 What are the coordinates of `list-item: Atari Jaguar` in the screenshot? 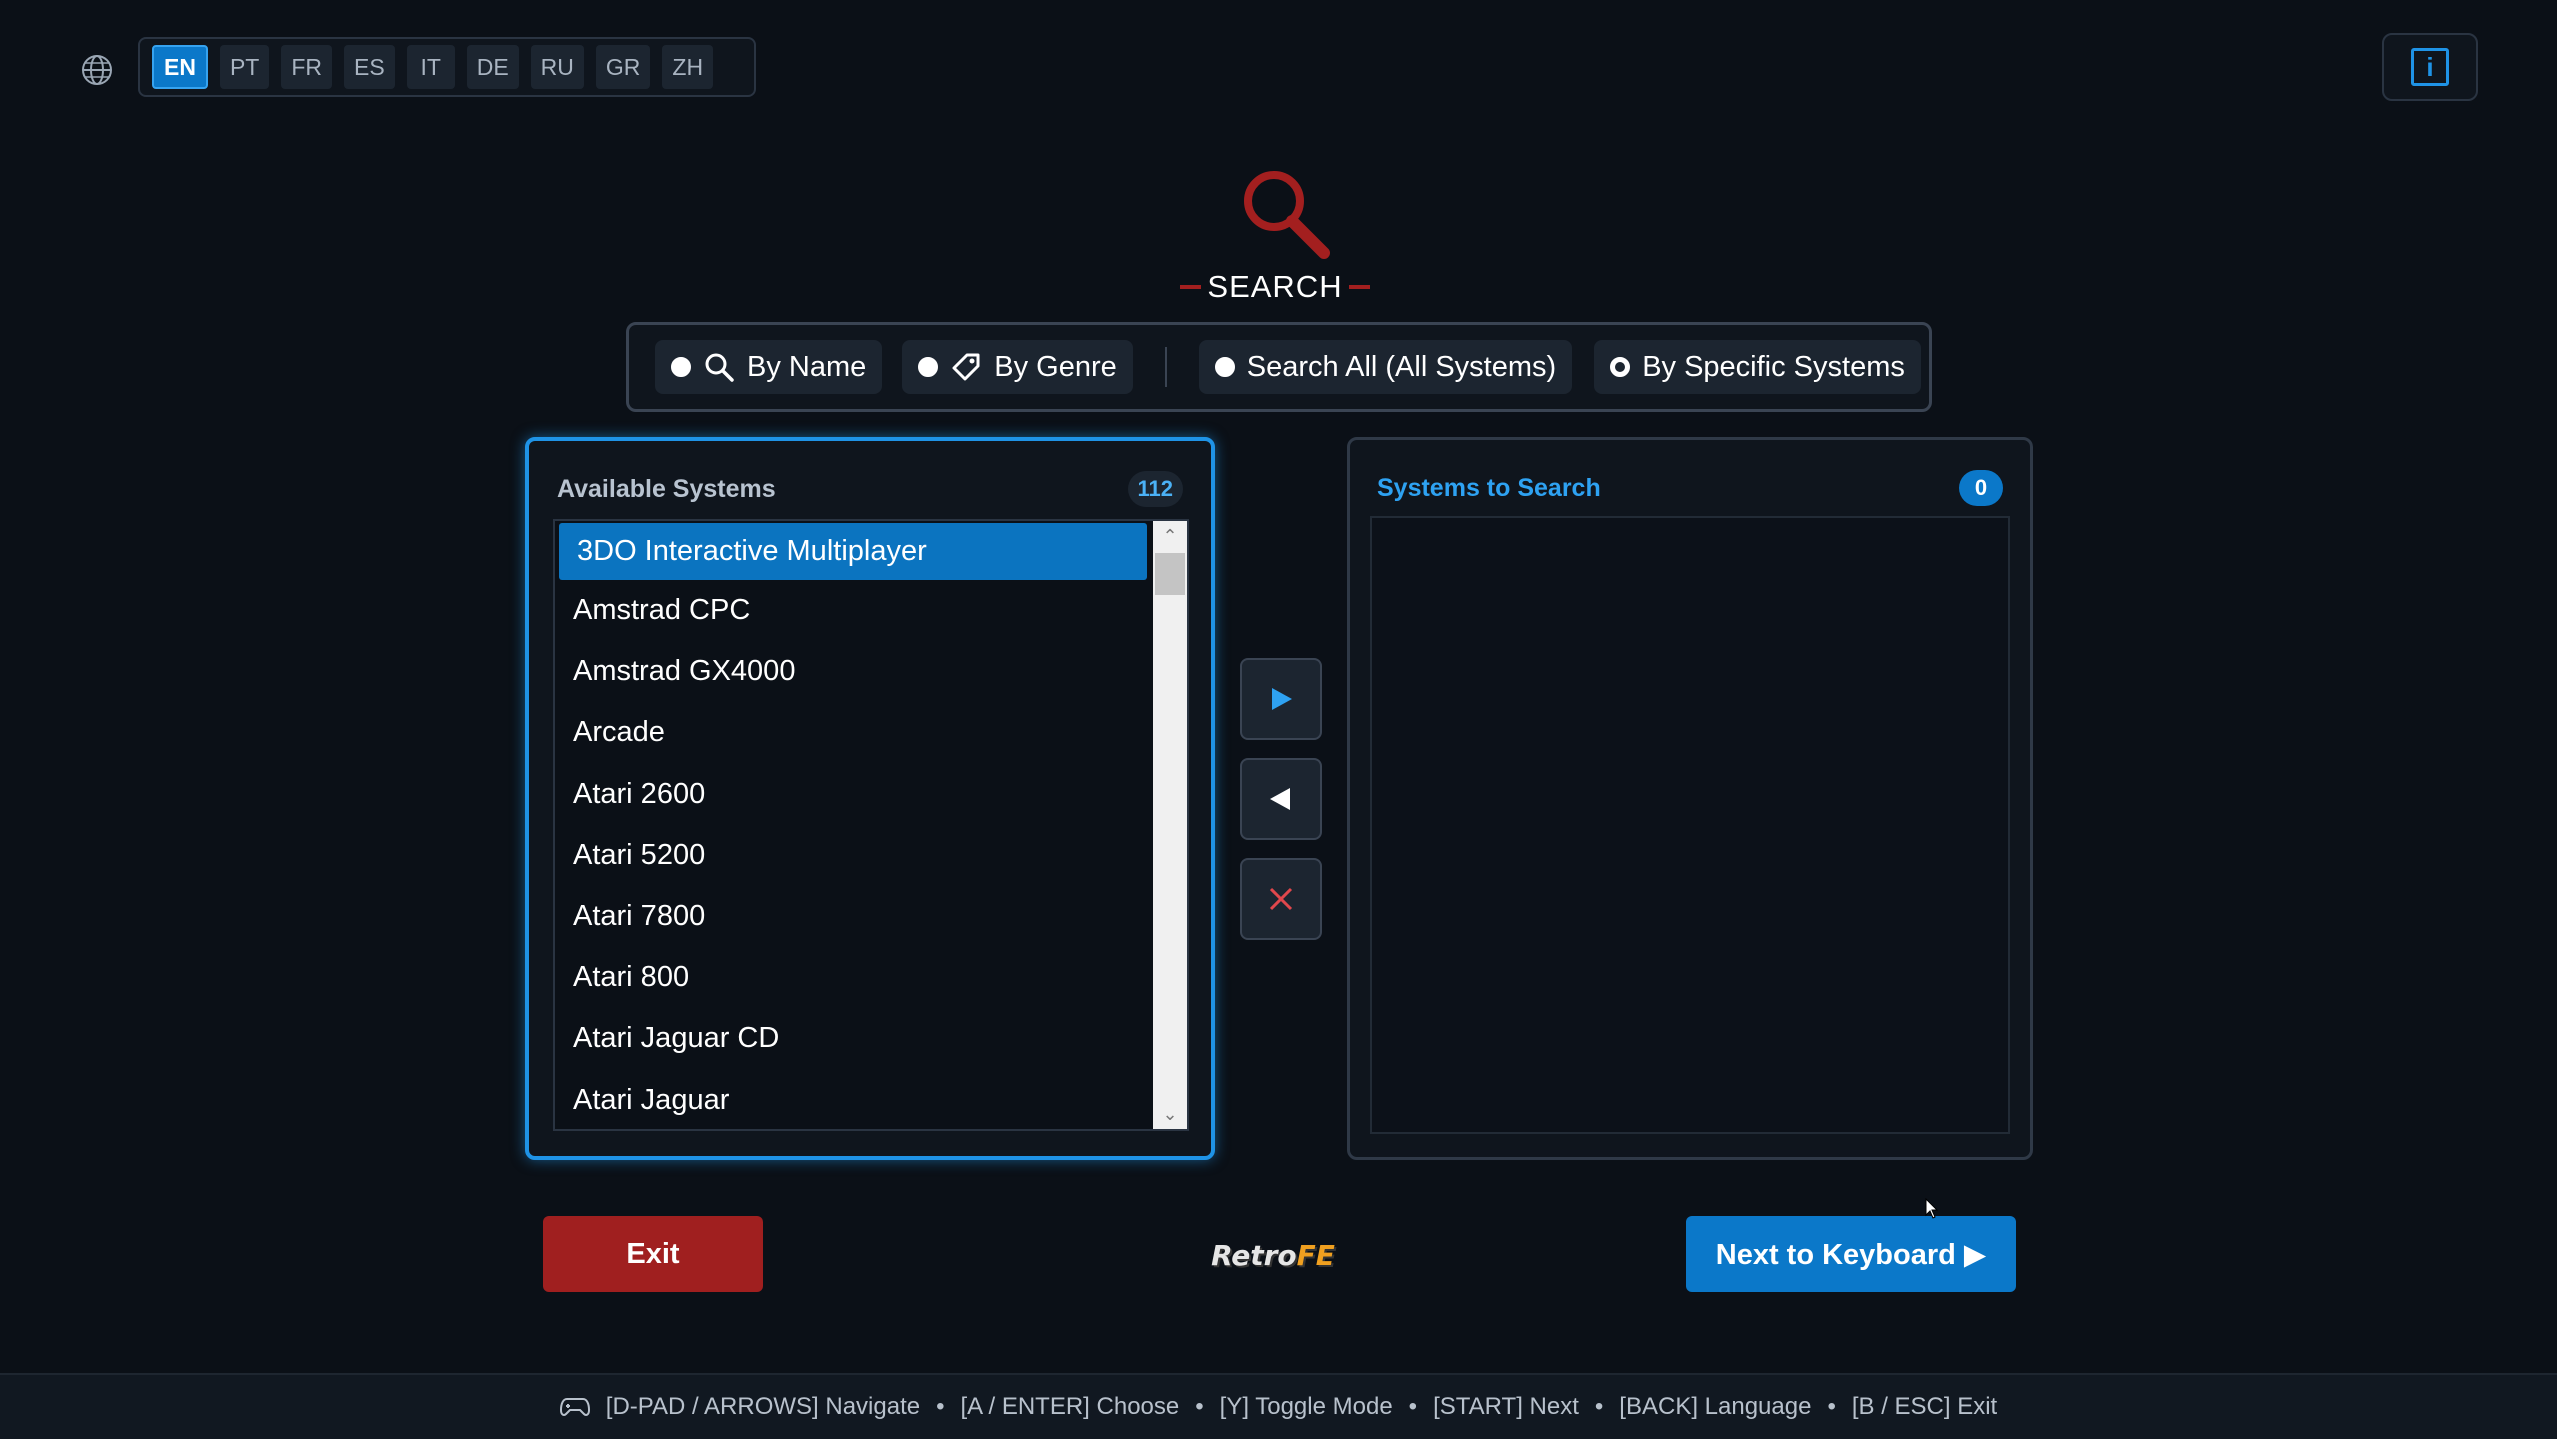 It's located at (851, 1100).